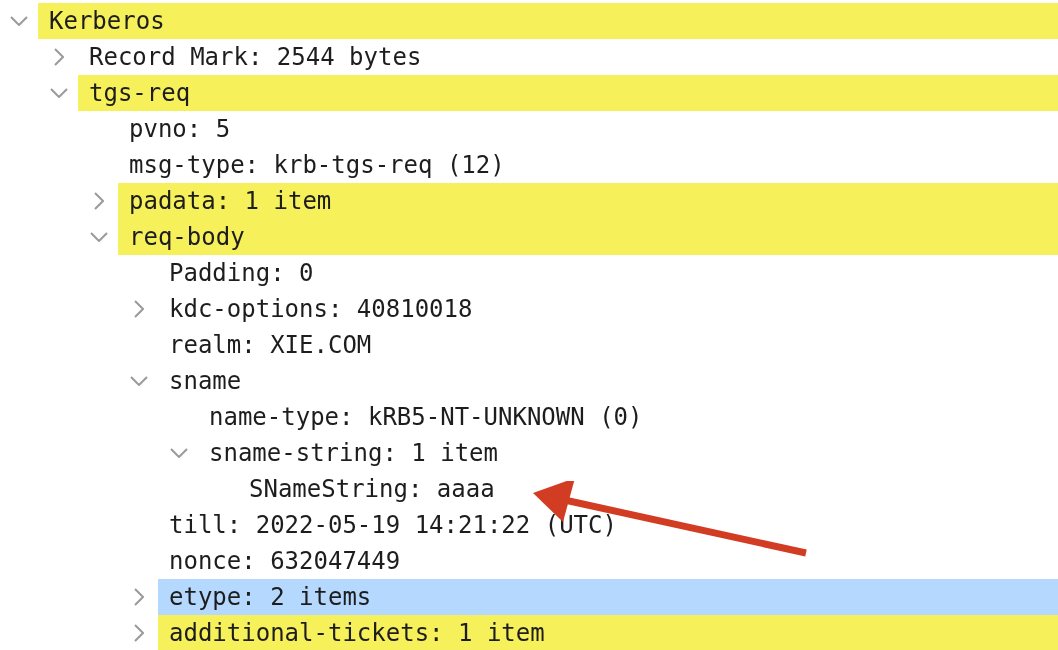  What do you see at coordinates (608, 632) in the screenshot?
I see `row-highlight: additional-tickets: 1 item` at bounding box center [608, 632].